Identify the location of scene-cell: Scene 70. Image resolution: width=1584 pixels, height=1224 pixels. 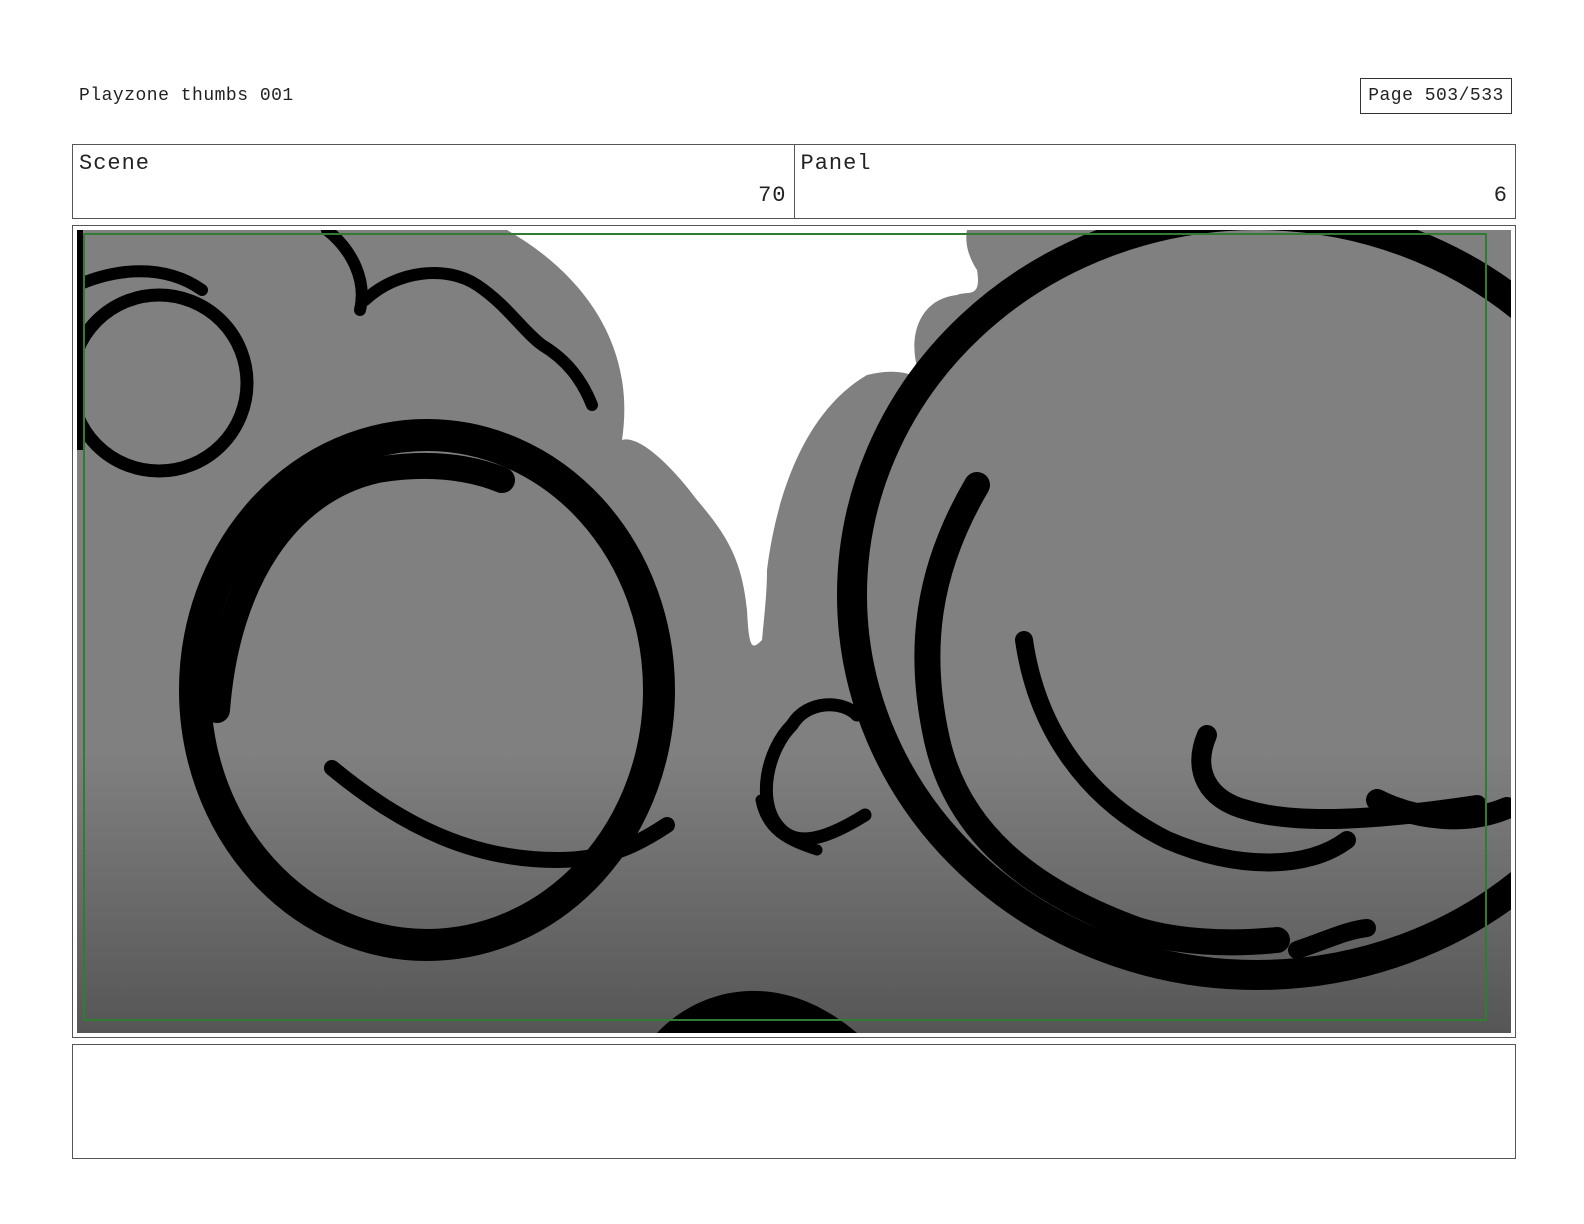
(433, 181).